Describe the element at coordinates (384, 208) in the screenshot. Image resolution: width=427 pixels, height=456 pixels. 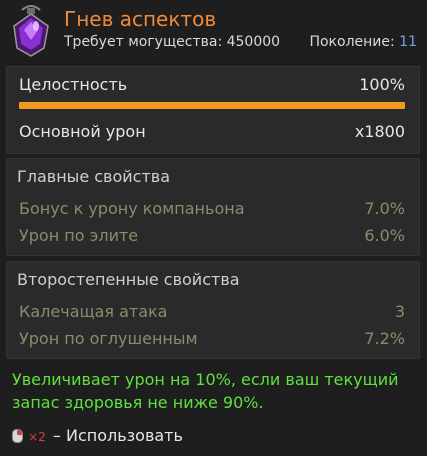
I see `property-value: 7.0%` at that location.